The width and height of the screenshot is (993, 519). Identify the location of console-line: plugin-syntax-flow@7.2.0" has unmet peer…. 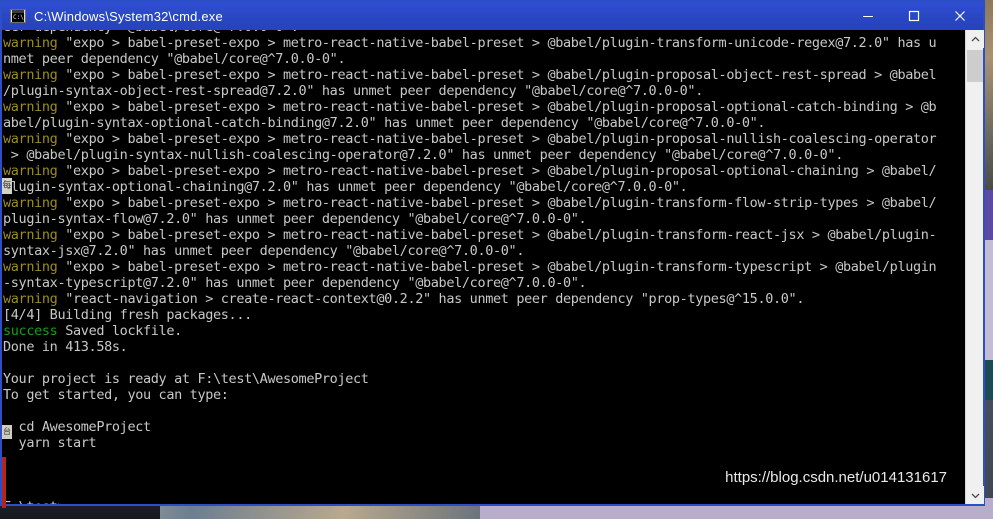
(295, 219).